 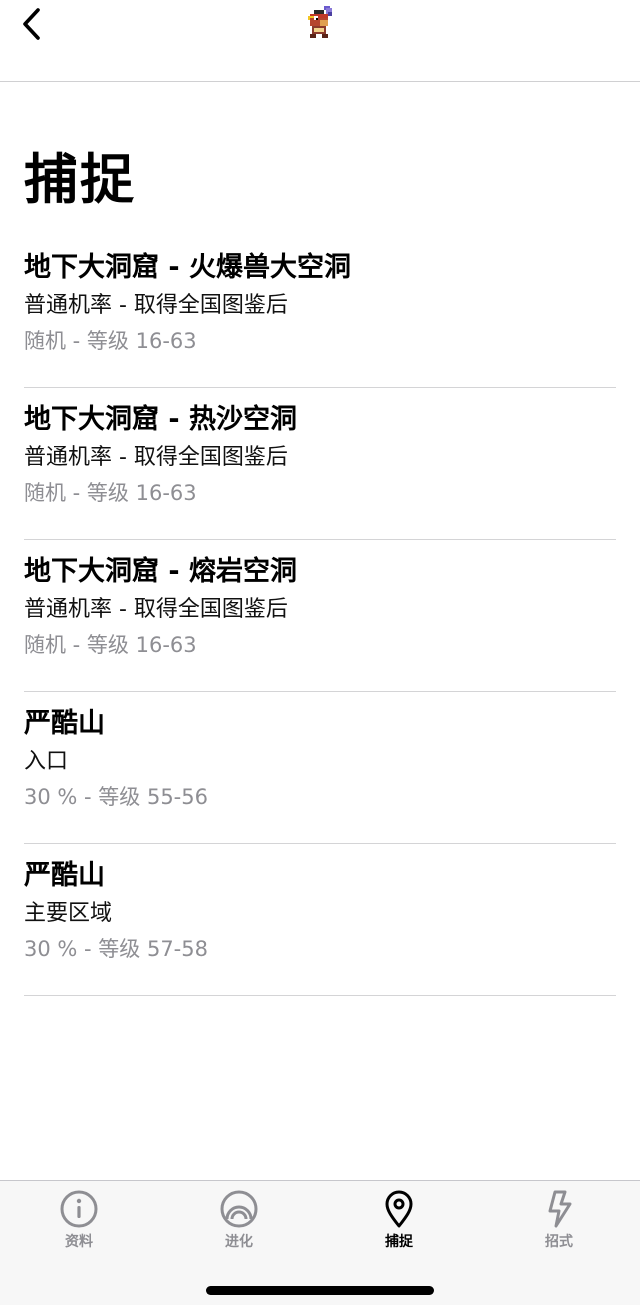 What do you see at coordinates (399, 1242) in the screenshot?
I see `tab-label: 捕捉` at bounding box center [399, 1242].